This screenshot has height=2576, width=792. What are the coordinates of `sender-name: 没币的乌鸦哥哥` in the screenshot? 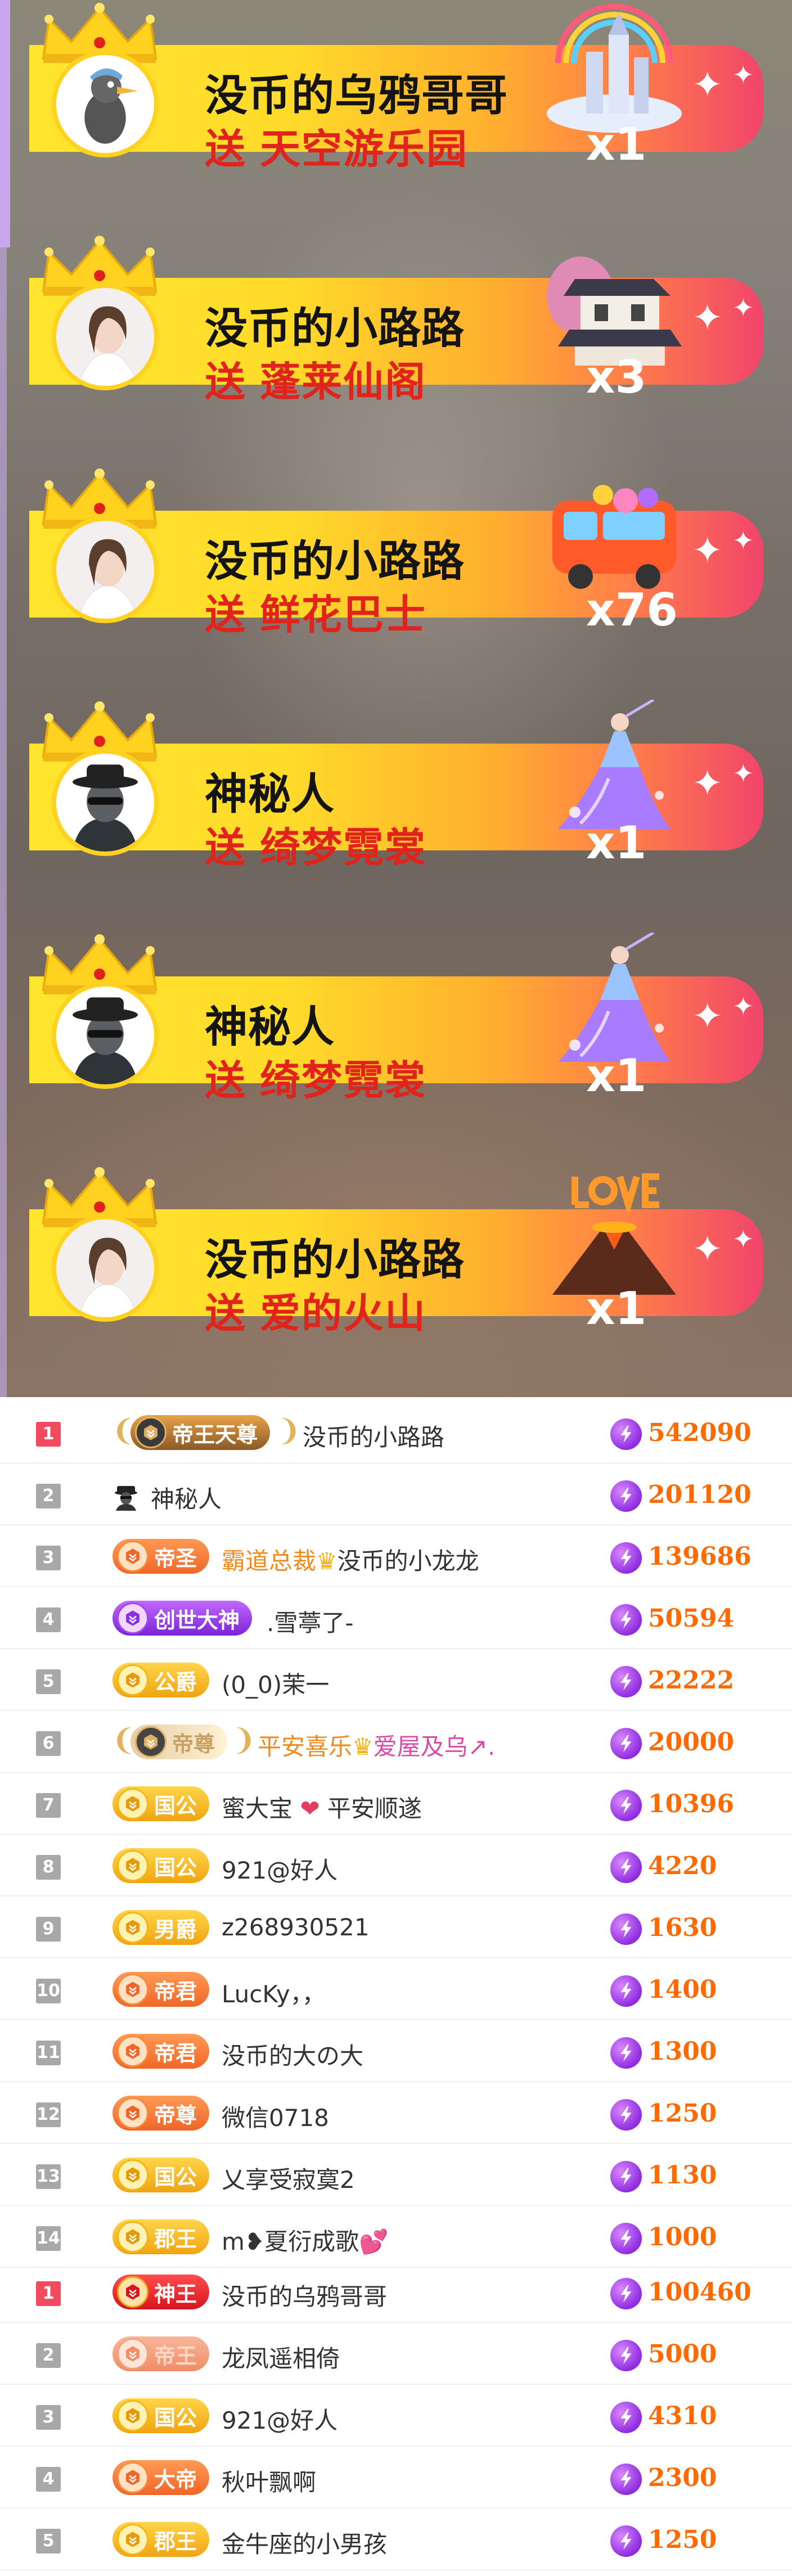 It's located at (356, 92).